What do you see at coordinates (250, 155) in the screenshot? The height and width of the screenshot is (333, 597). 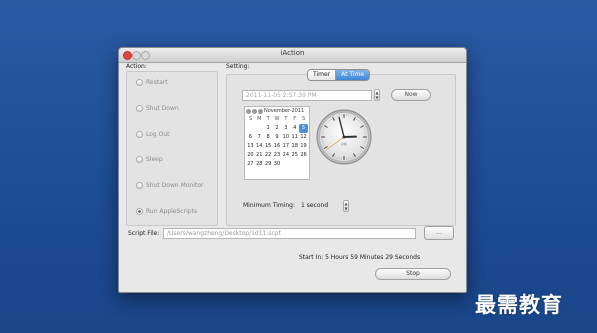 I see `calendar-day: 20` at bounding box center [250, 155].